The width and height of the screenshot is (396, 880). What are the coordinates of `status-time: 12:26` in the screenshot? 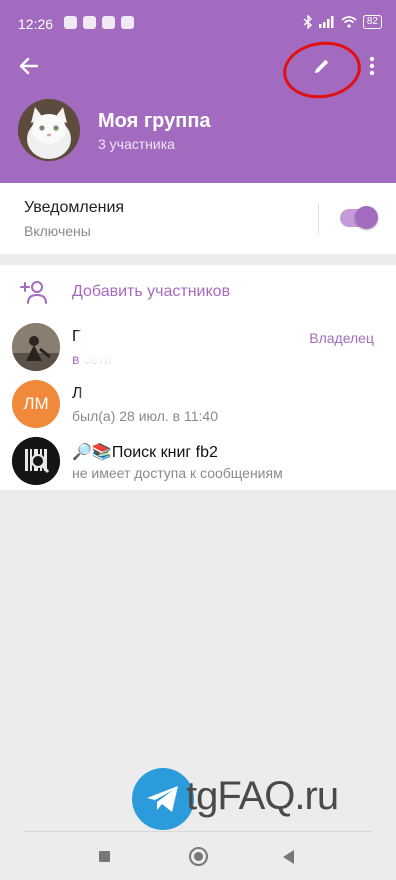 It's located at (36, 24).